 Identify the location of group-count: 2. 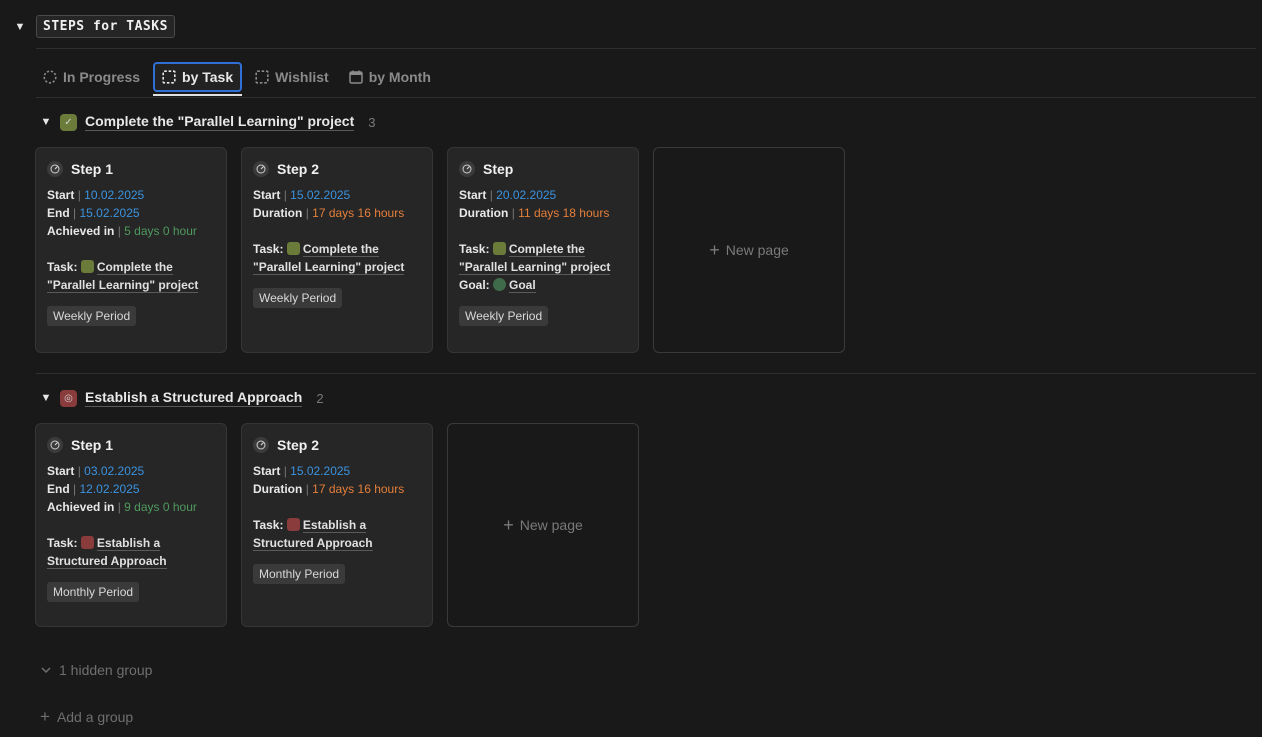
(320, 398).